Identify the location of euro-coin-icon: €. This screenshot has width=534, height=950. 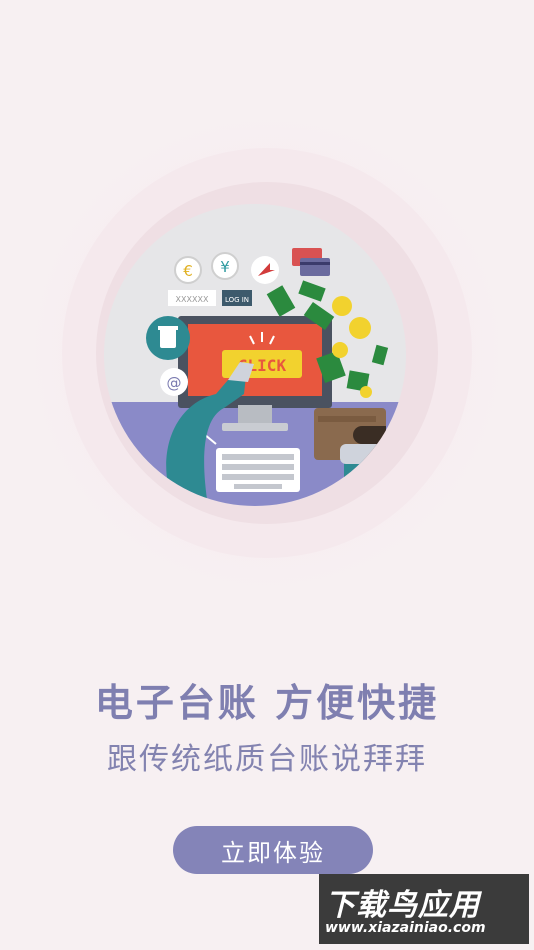
(188, 270).